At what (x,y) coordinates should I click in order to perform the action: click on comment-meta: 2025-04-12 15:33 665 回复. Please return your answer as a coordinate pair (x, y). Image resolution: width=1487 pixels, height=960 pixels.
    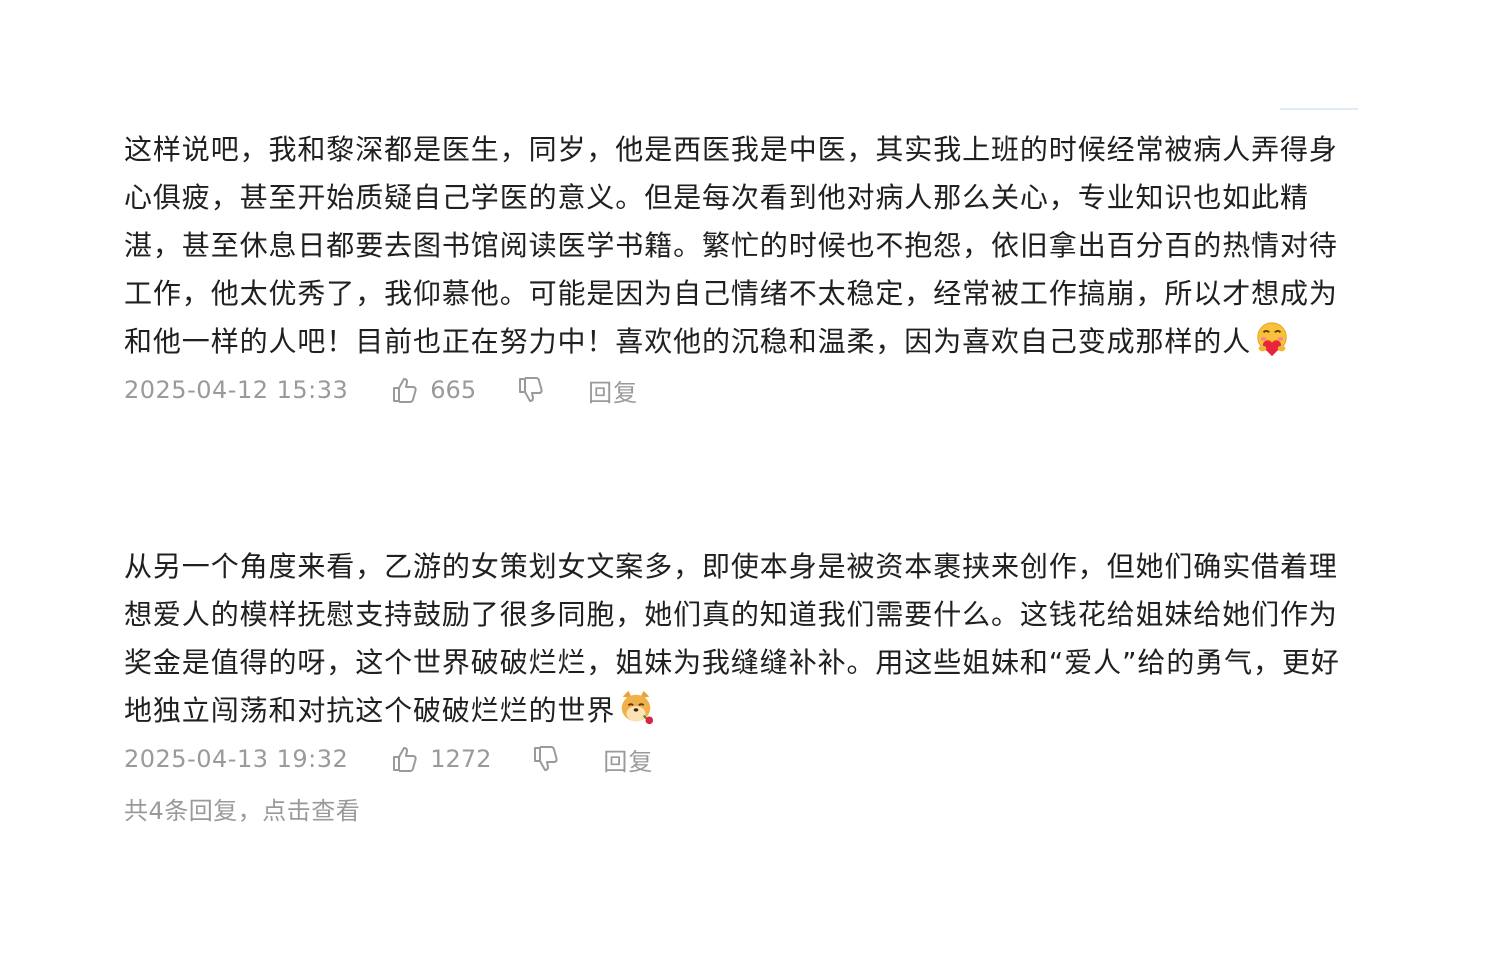
    Looking at the image, I should click on (744, 390).